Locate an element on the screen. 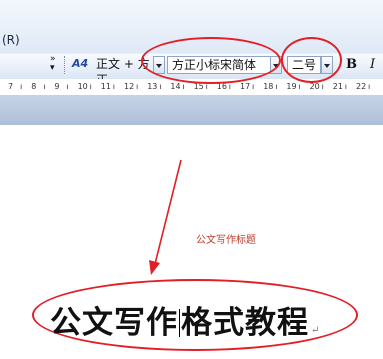 The width and height of the screenshot is (383, 359). document-heading: 公文写作格式教程 ↵ is located at coordinates (185, 319).